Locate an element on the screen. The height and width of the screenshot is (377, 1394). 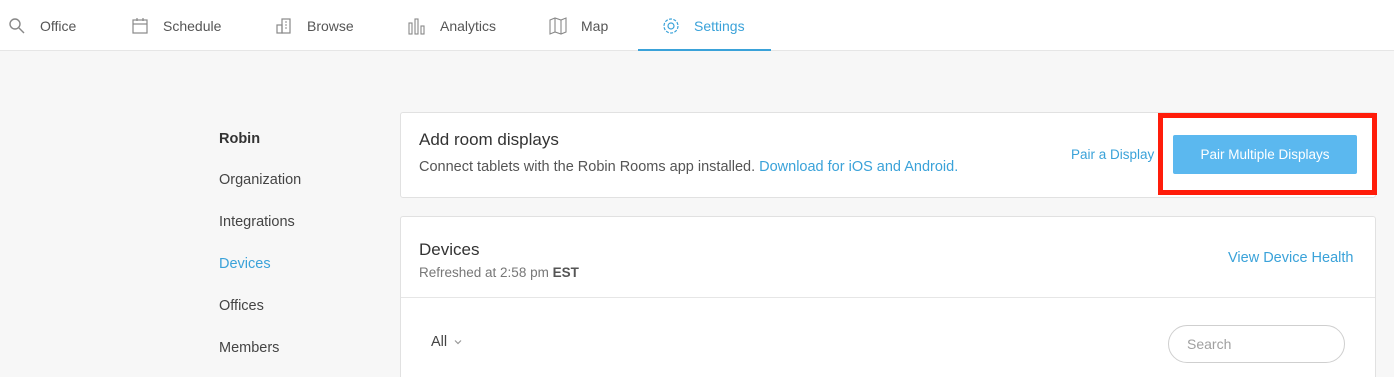
sidebar-item-organization: Organization is located at coordinates (260, 180).